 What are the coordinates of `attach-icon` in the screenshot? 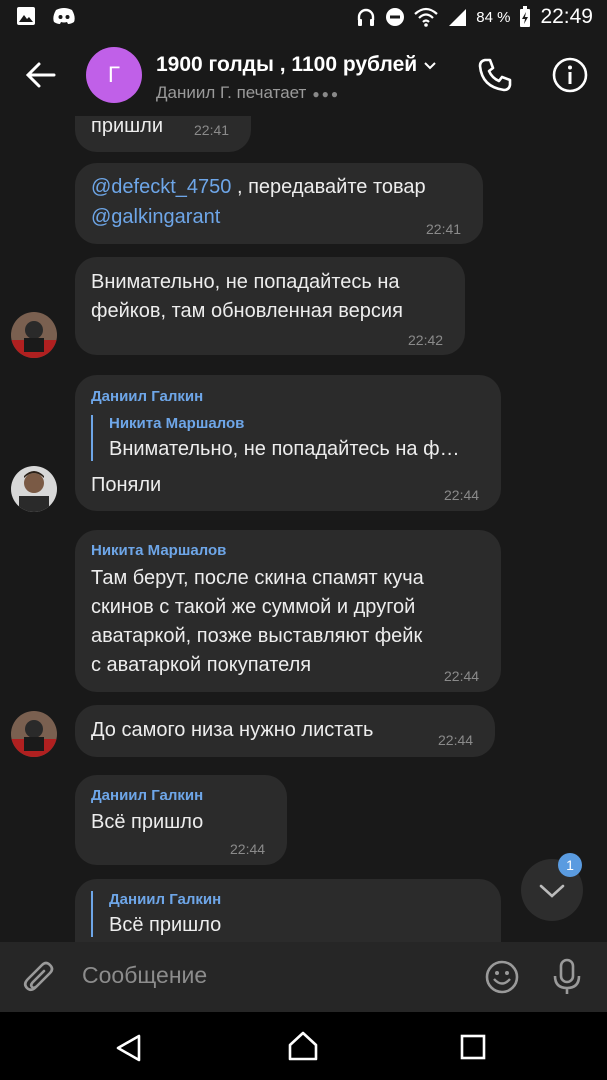 It's located at (40, 978).